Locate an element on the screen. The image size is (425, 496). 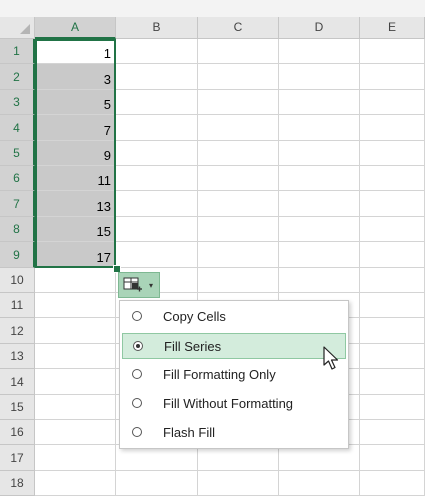
cell-a6: 11 is located at coordinates (75, 178).